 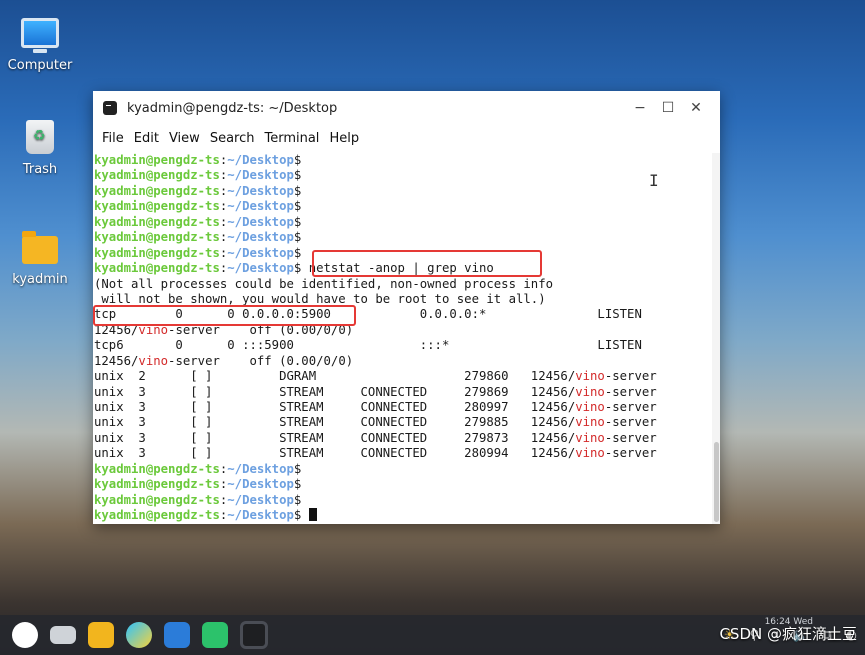 I want to click on menu-edit: Edit, so click(x=146, y=138).